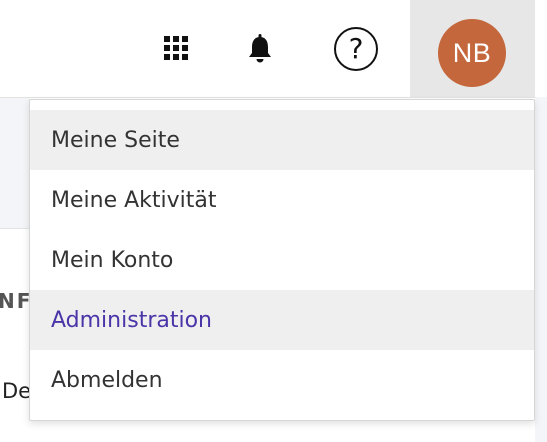  Describe the element at coordinates (282, 140) in the screenshot. I see `menu-item-meine-seite: Meine Seite` at that location.